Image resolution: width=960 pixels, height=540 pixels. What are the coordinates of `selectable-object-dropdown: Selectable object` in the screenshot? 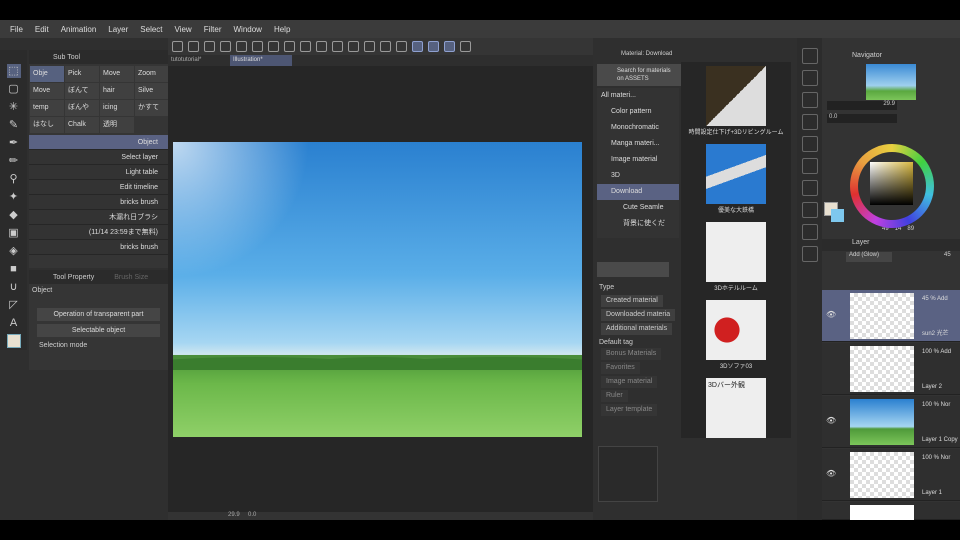 It's located at (98, 330).